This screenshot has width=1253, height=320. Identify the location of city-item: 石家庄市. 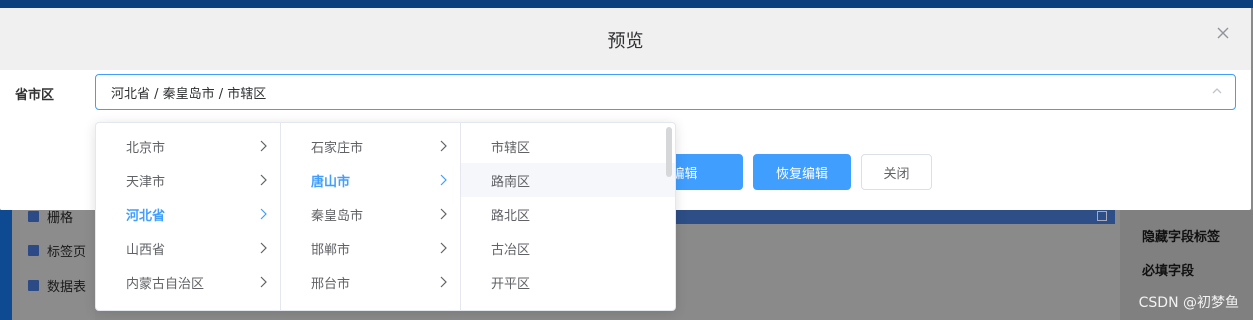
(370, 146).